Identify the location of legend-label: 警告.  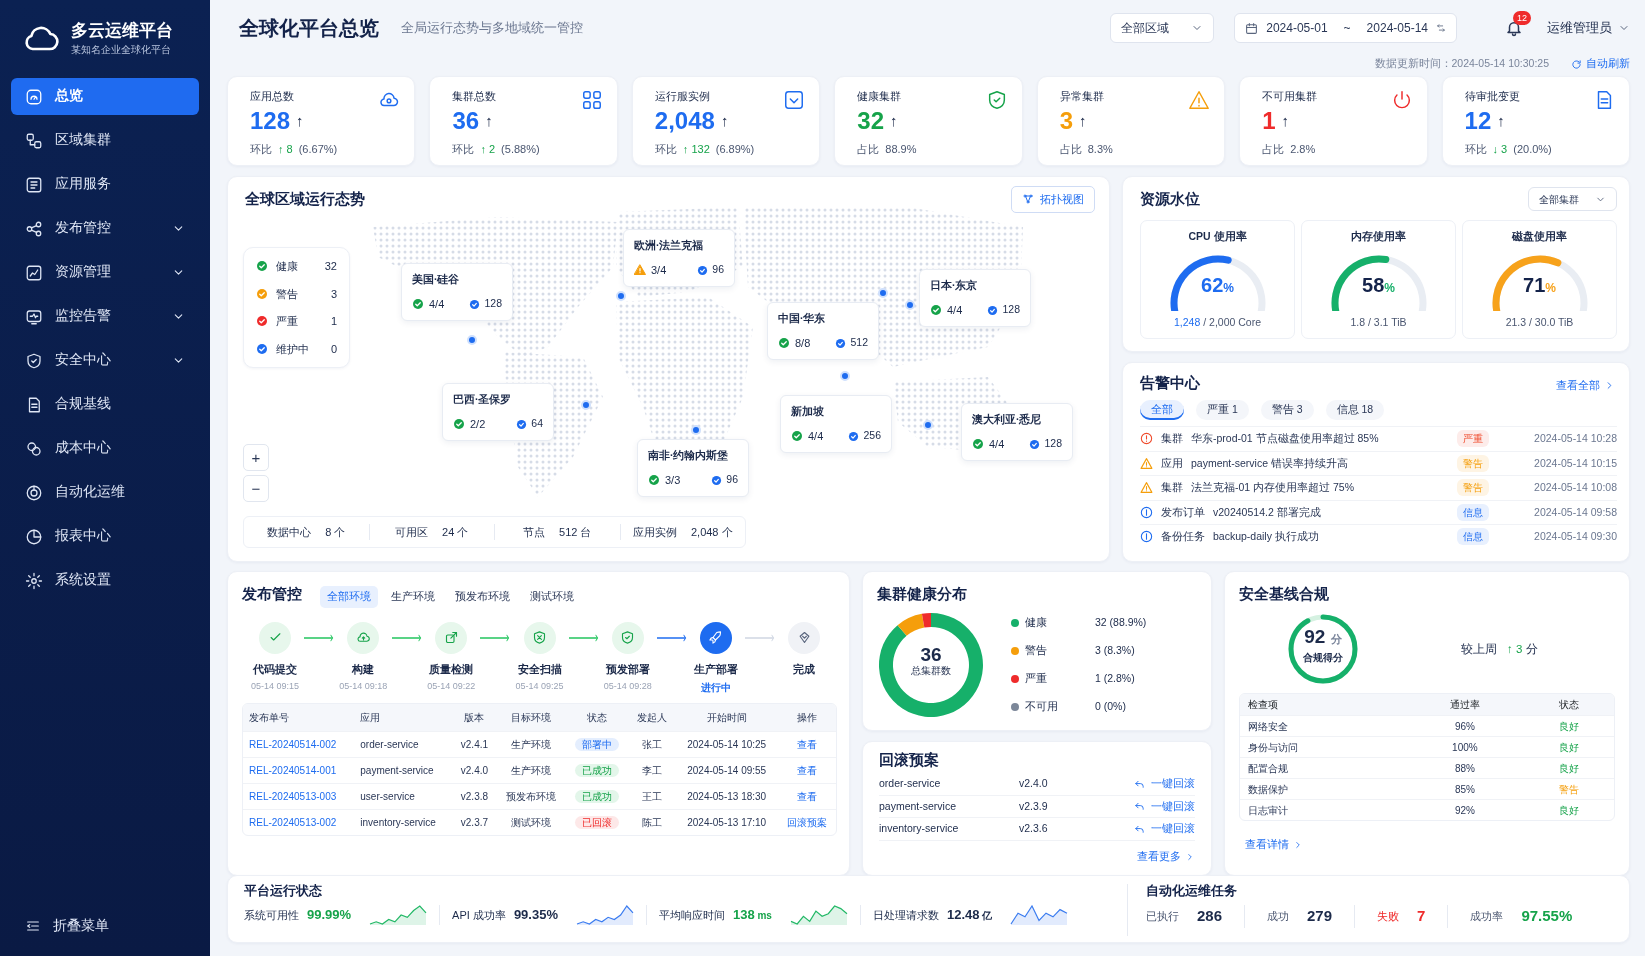
(1036, 651).